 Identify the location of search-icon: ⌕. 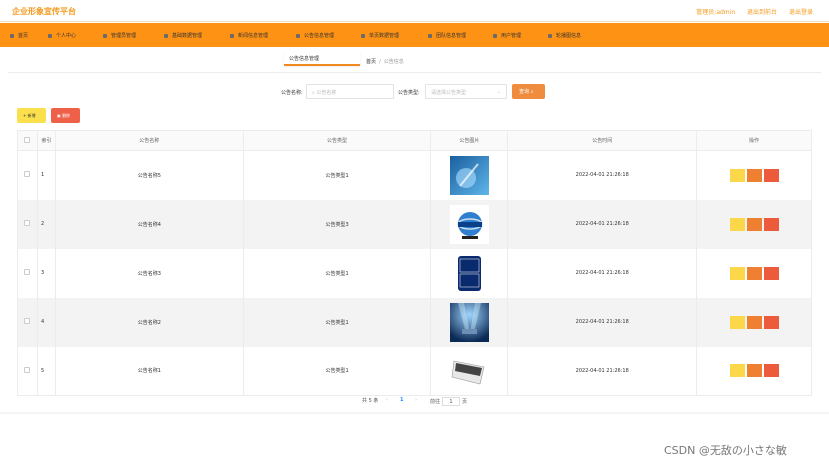
(532, 92).